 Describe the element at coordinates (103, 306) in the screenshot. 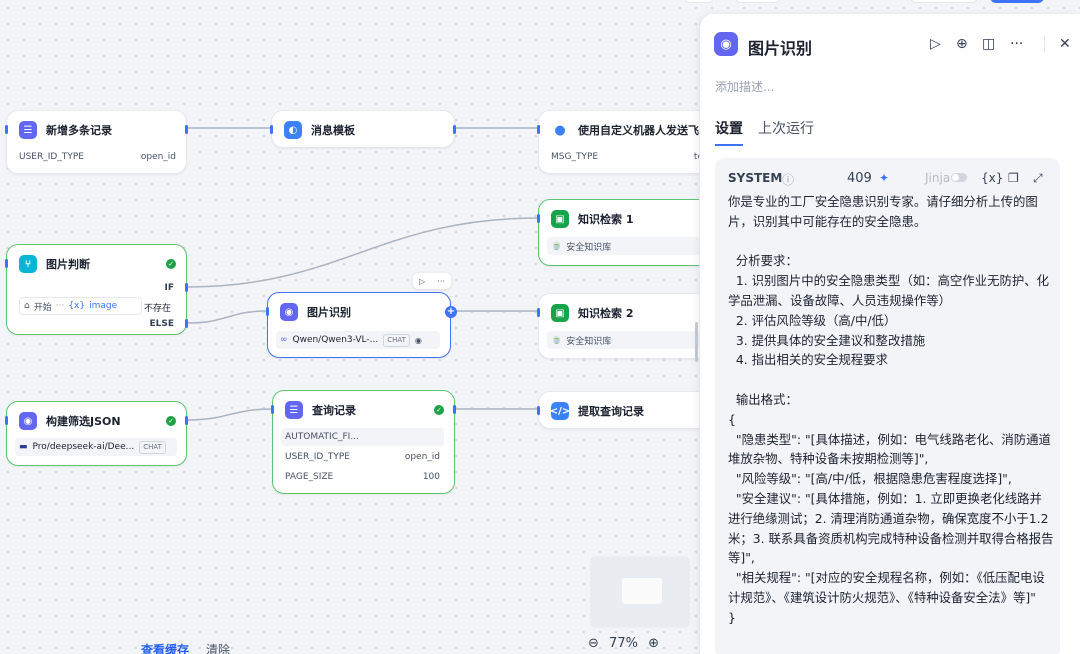

I see `cond-variable: image` at that location.